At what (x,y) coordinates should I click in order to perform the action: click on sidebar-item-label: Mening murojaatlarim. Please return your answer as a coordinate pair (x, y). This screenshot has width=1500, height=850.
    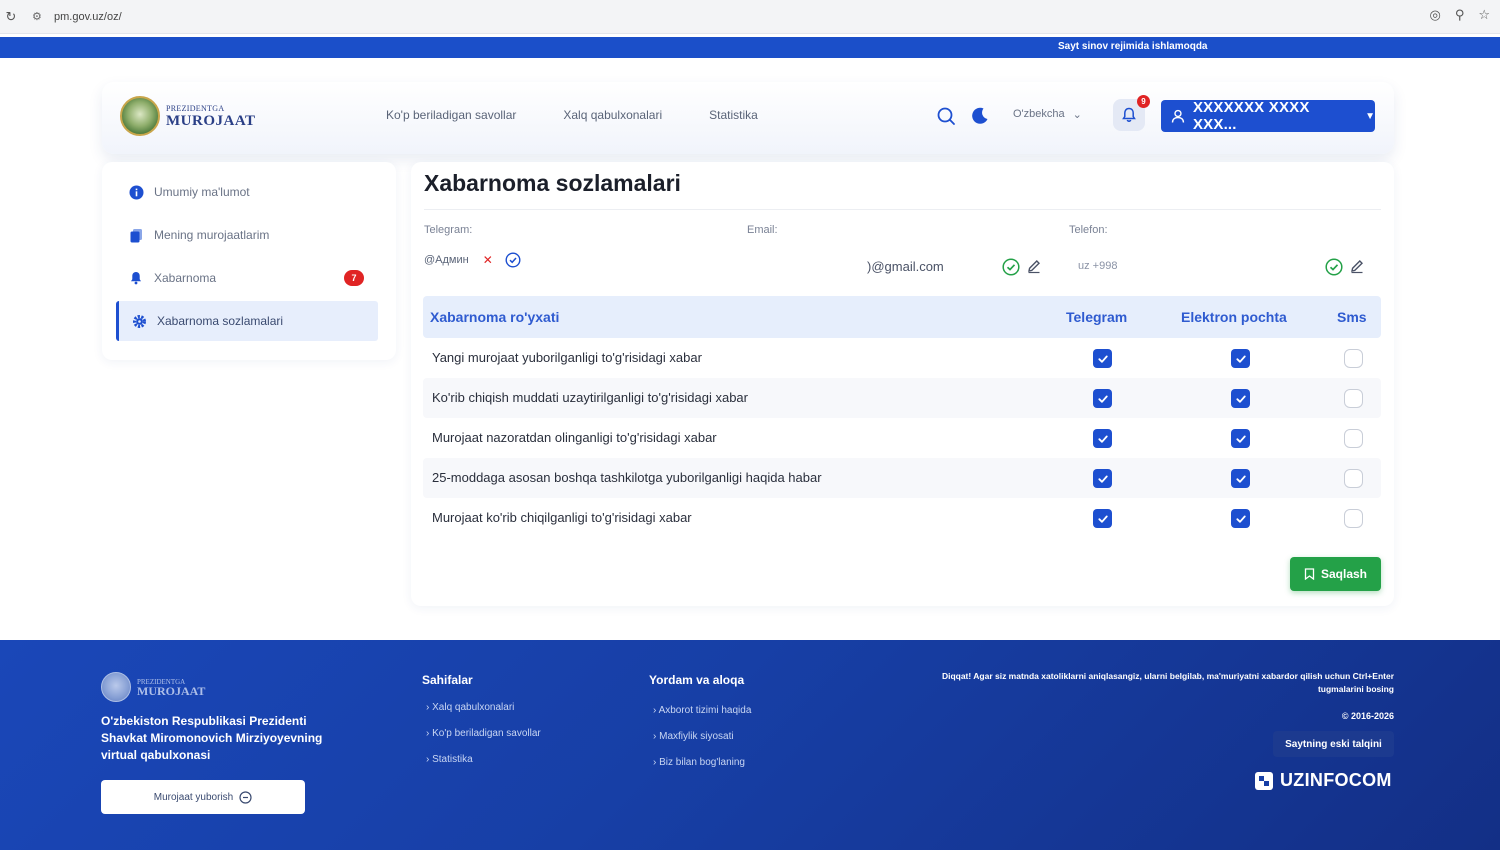
    Looking at the image, I should click on (212, 235).